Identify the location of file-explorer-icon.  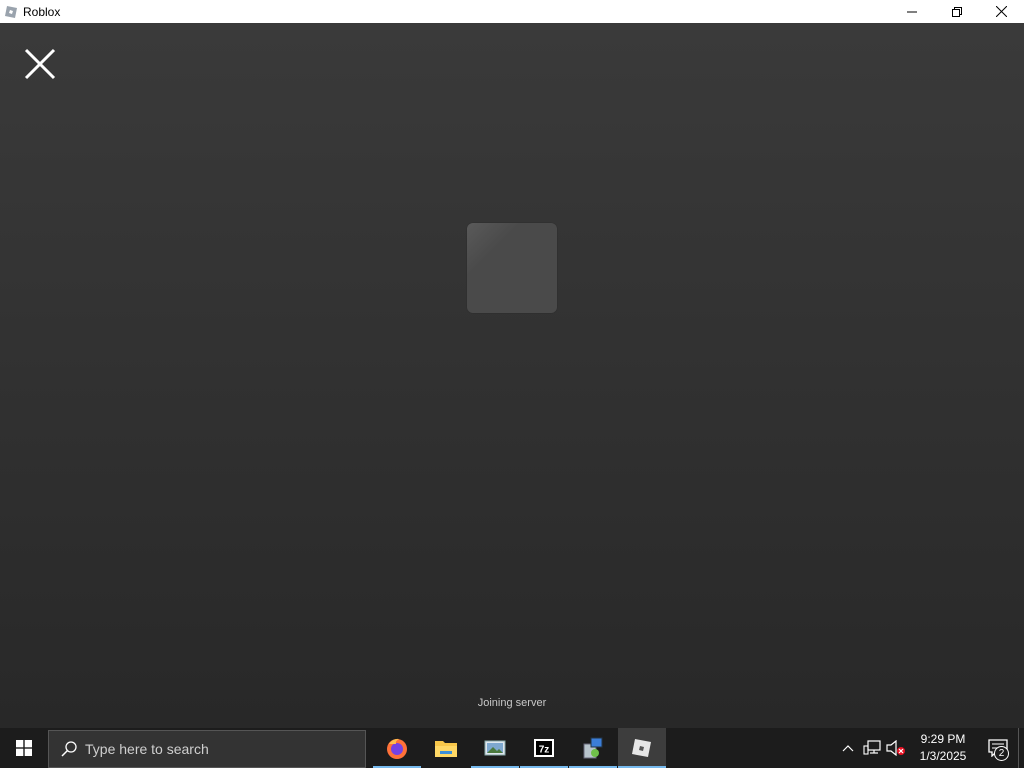
(446, 749).